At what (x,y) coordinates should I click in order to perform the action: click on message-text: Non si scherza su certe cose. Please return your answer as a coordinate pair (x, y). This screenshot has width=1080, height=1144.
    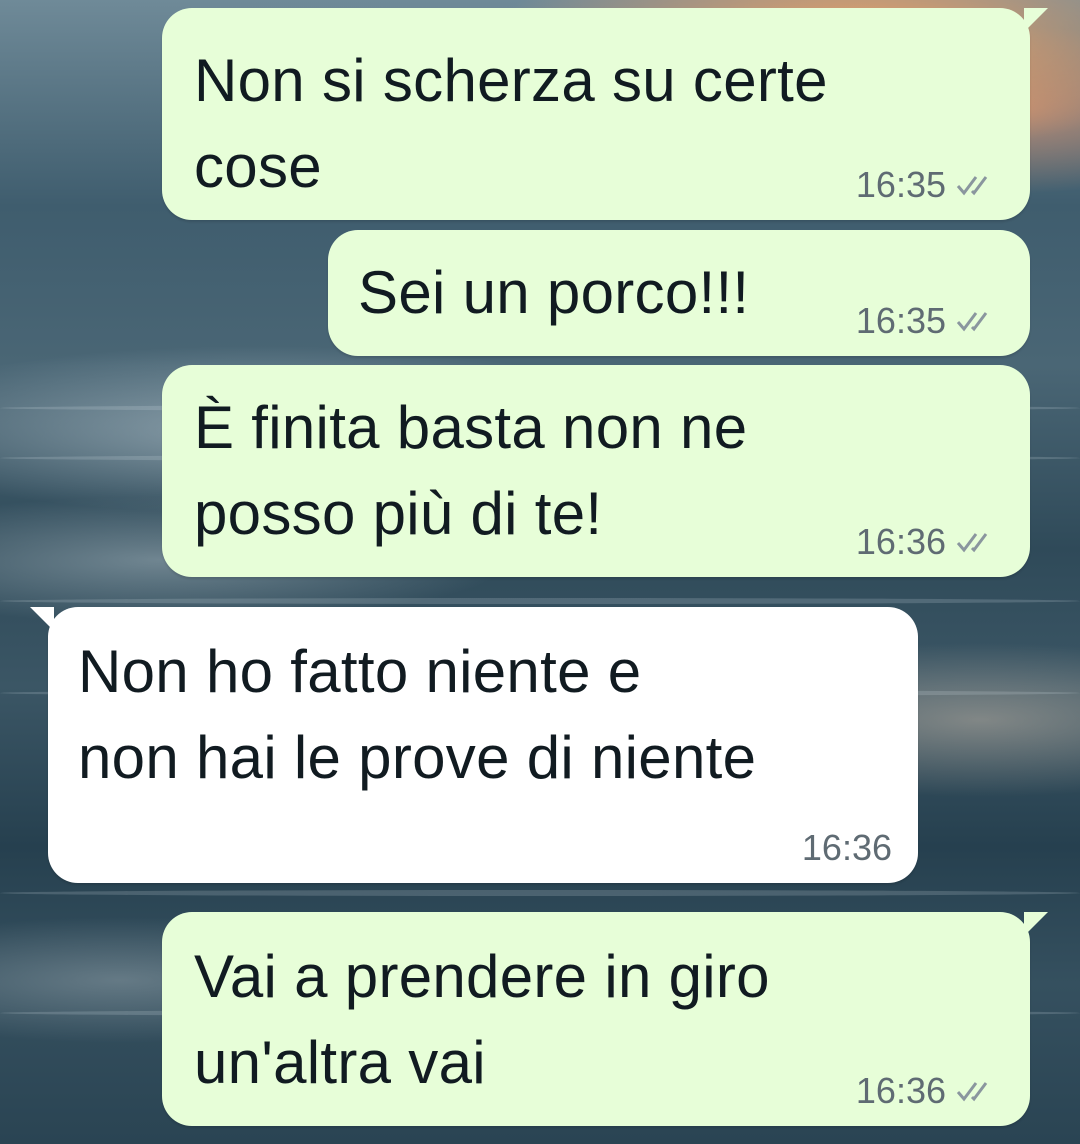
    Looking at the image, I should click on (511, 123).